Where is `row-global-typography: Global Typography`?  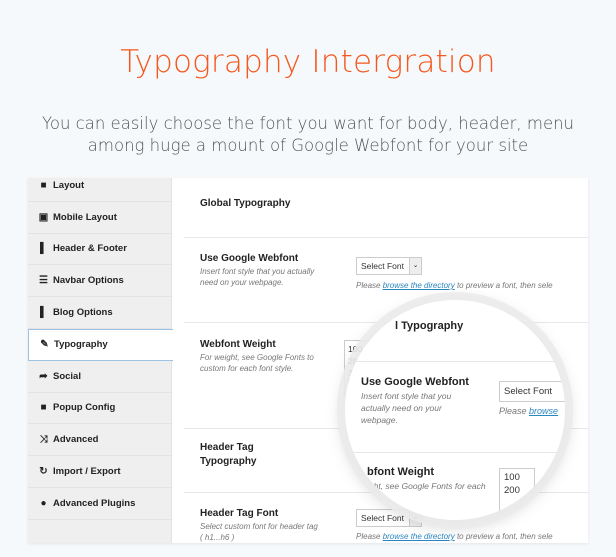
row-global-typography: Global Typography is located at coordinates (386, 208).